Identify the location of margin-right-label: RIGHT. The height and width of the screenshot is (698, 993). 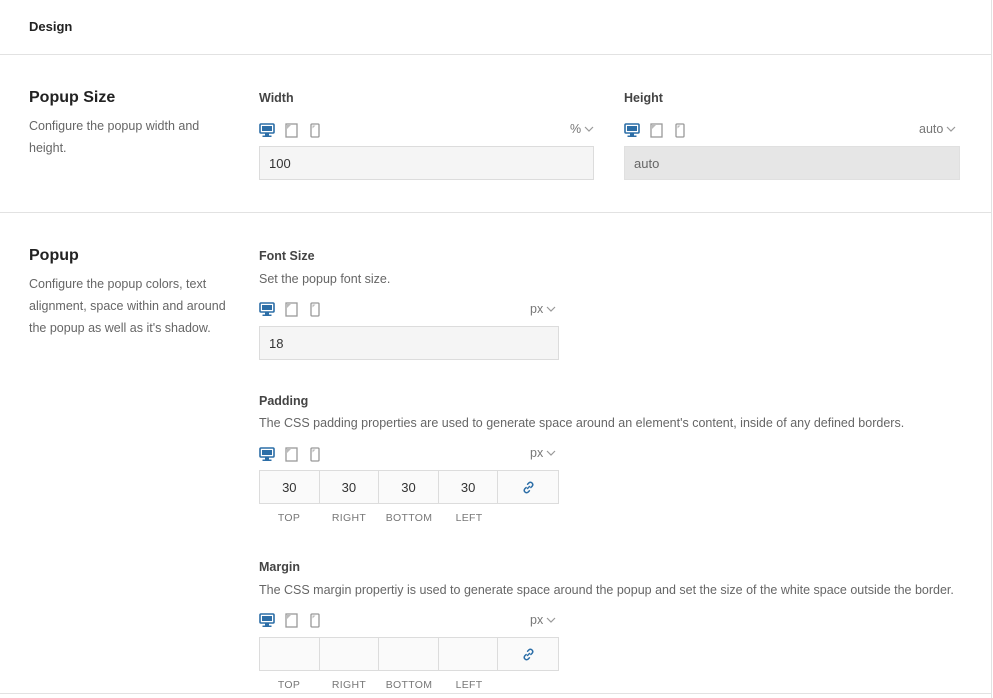
(349, 685).